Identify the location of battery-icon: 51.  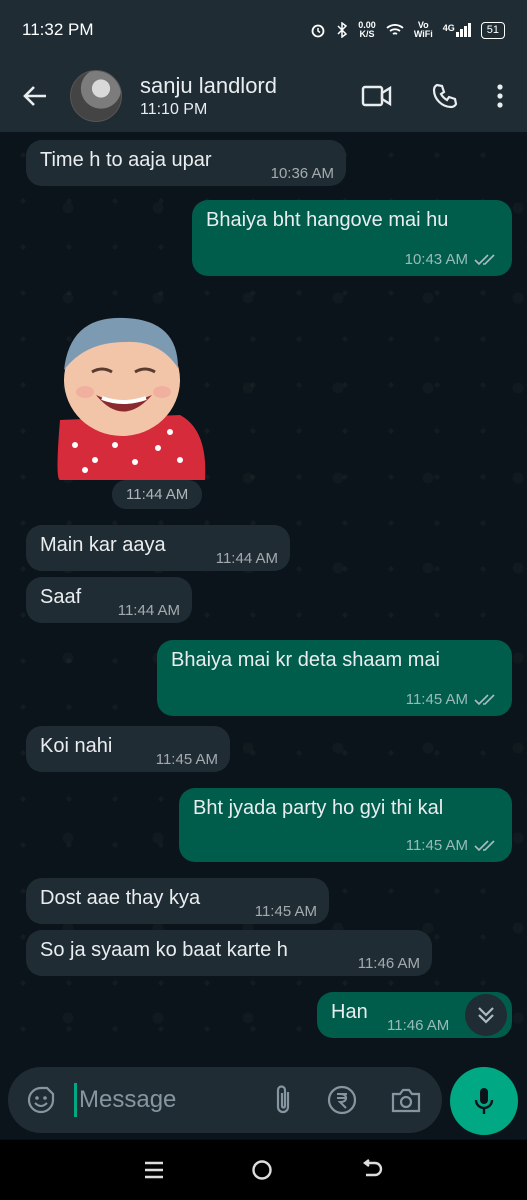
(492, 30).